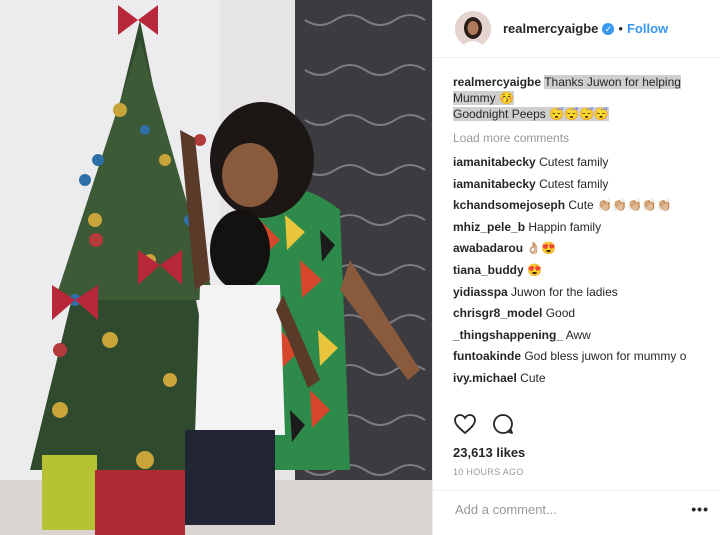 The height and width of the screenshot is (535, 720). Describe the element at coordinates (560, 313) in the screenshot. I see `comment-text: Good` at that location.